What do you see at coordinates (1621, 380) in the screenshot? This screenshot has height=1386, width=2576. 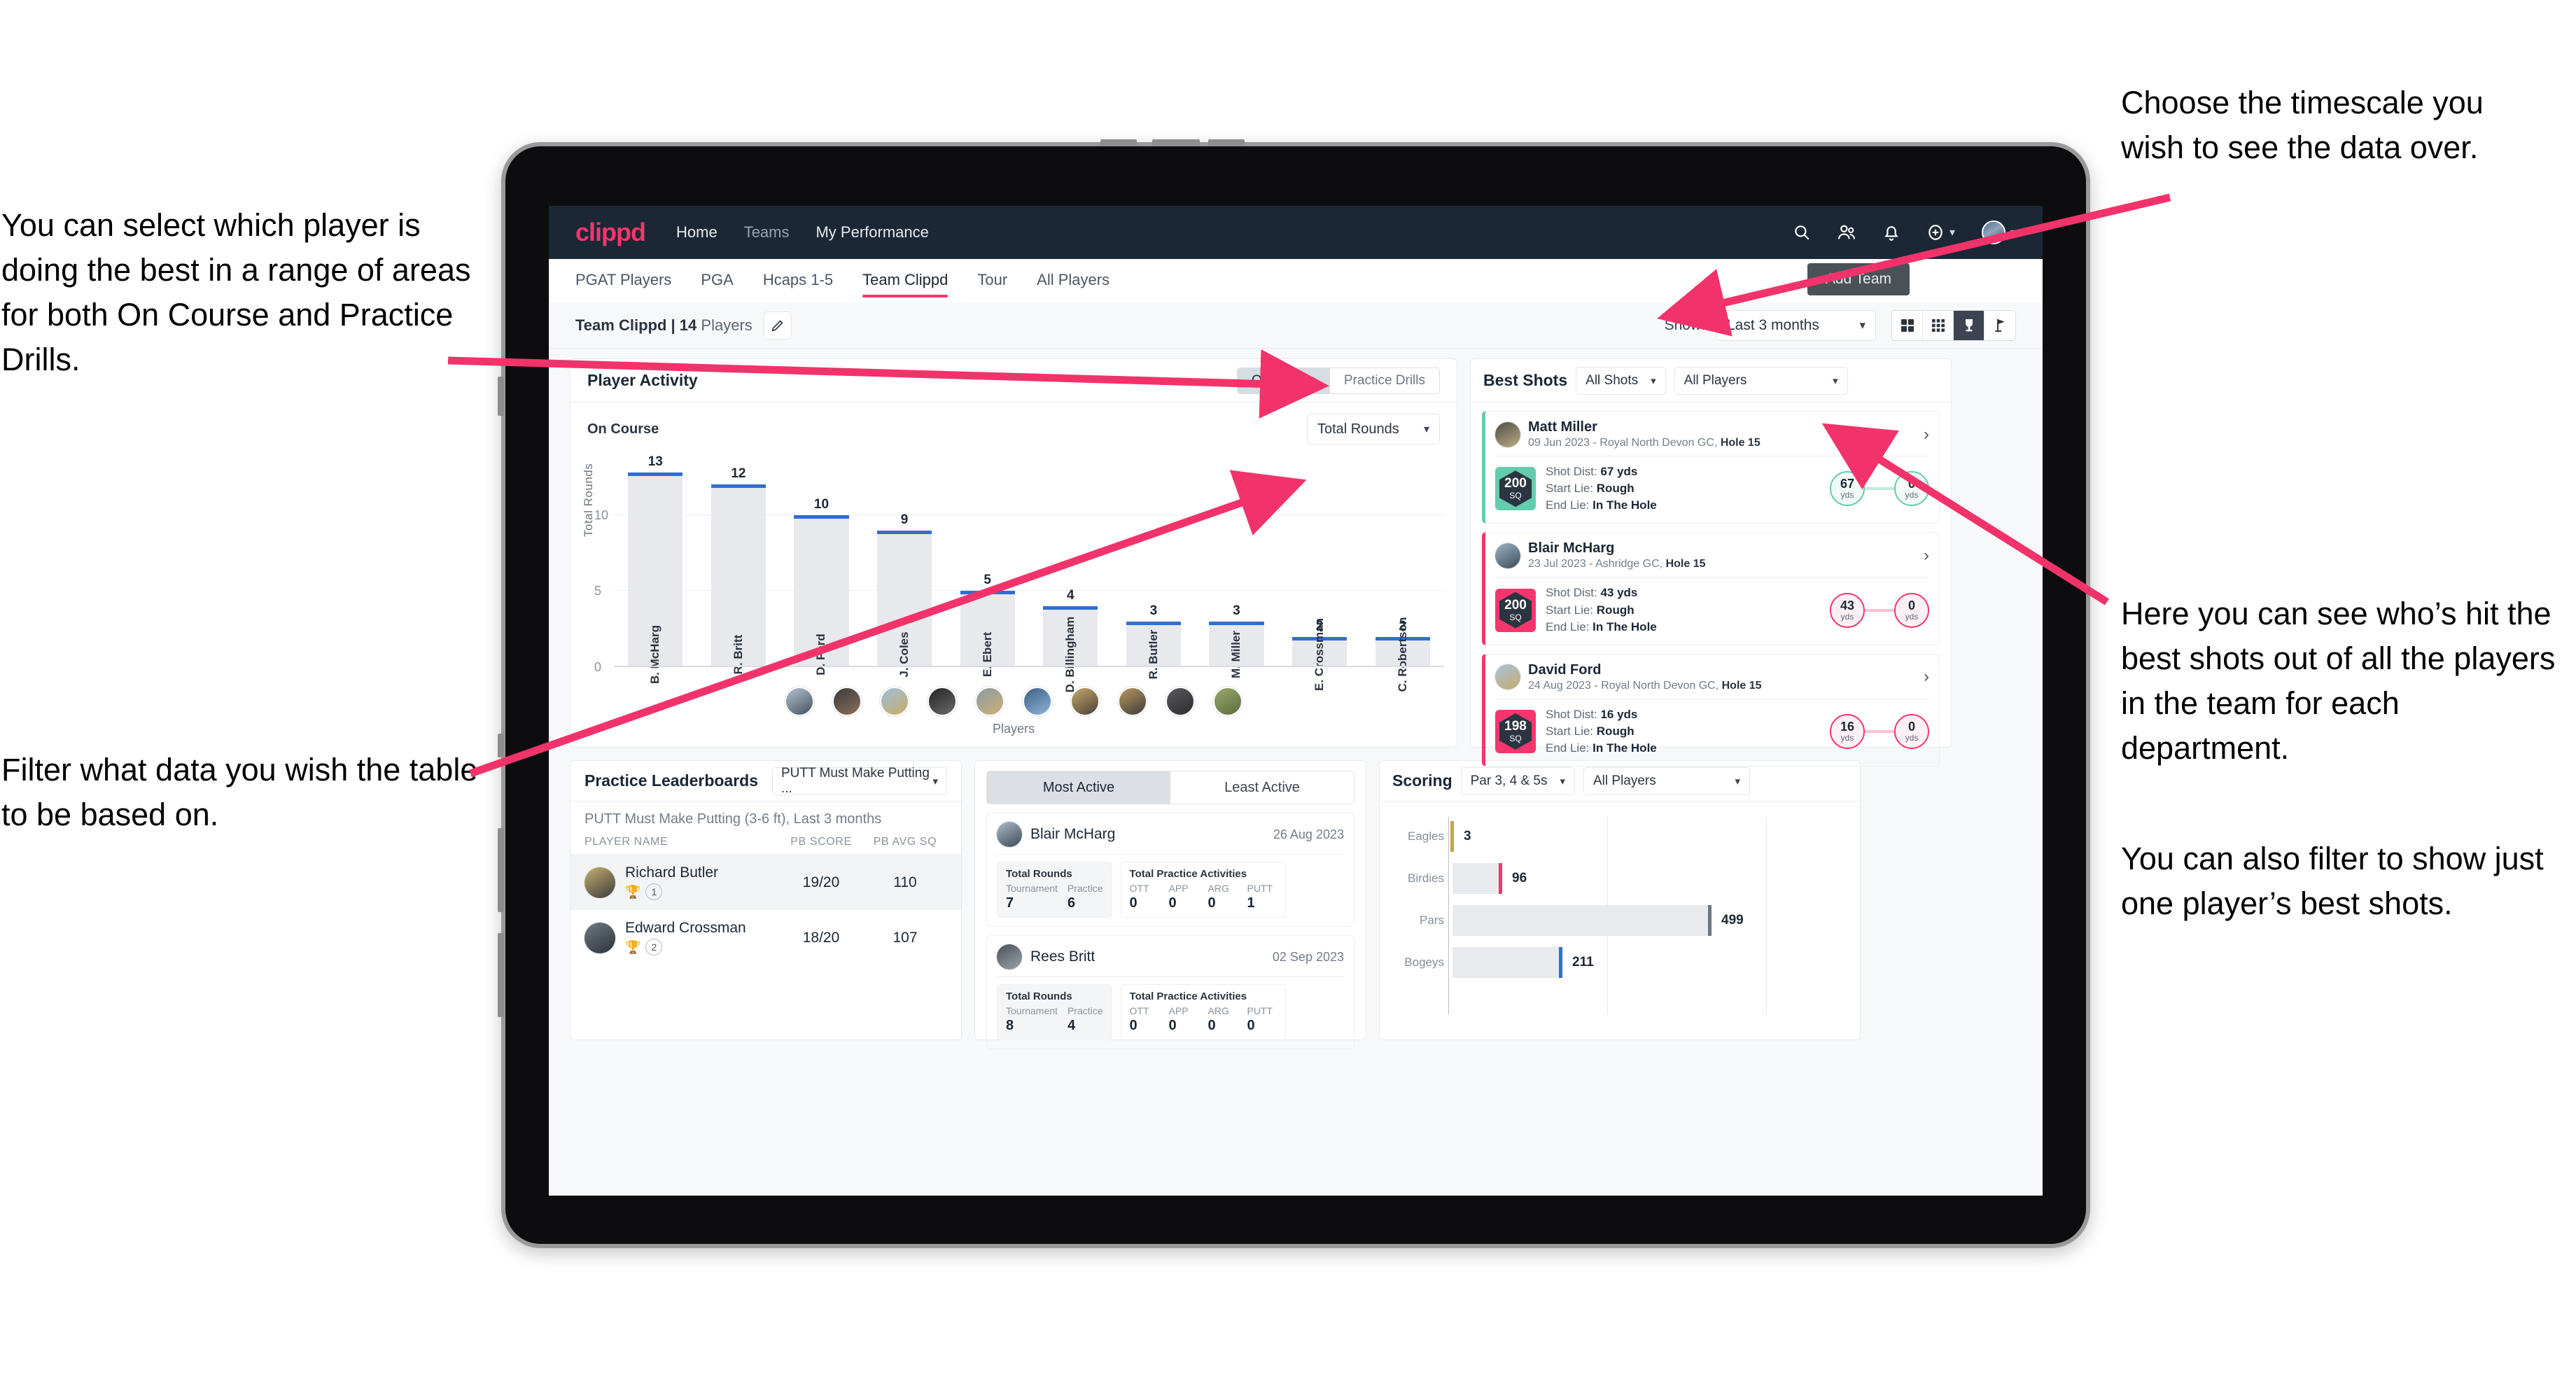 I see `best-shots-shot-filter: All Shots ▾` at bounding box center [1621, 380].